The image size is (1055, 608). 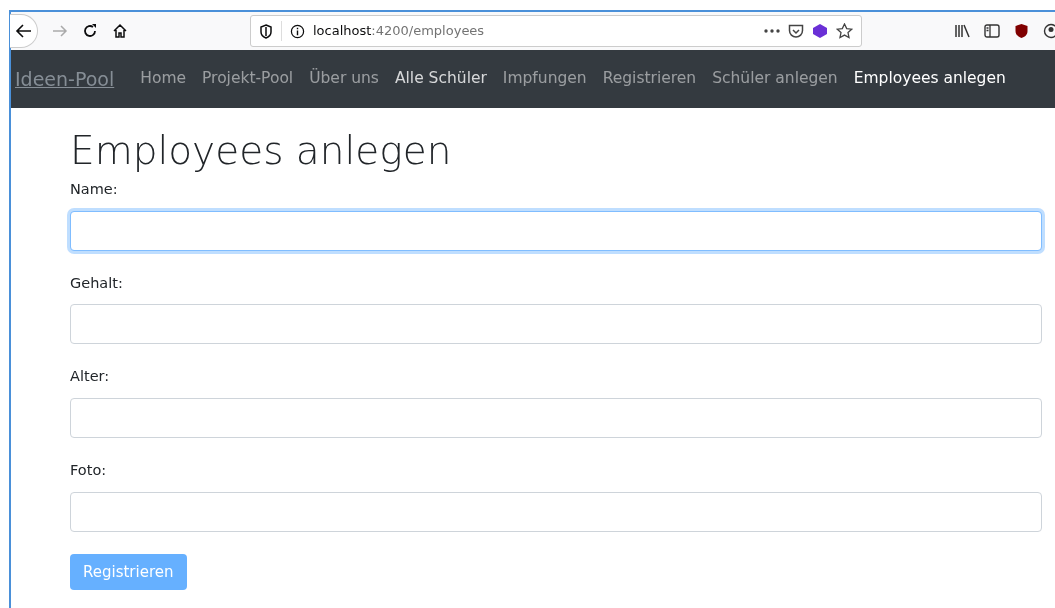 I want to click on reload-button, so click(x=90, y=31).